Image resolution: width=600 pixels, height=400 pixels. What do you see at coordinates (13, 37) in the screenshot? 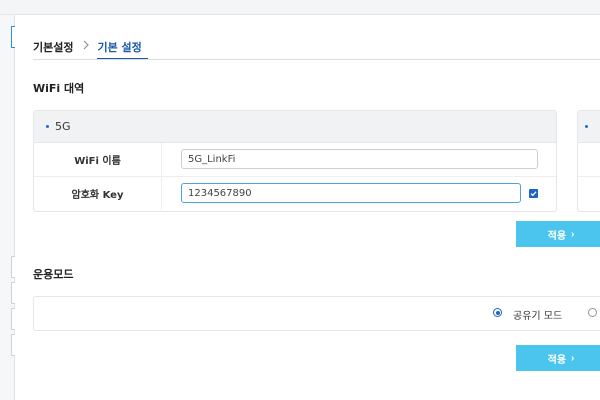
I see `sidebar-tab-active` at bounding box center [13, 37].